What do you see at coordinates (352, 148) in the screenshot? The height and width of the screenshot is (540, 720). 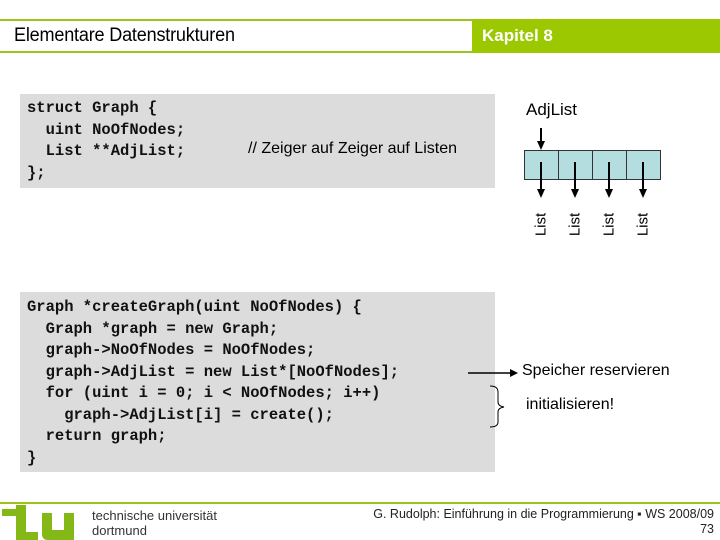 I see `struct-comment: // Zeiger auf Zeiger auf Listen` at bounding box center [352, 148].